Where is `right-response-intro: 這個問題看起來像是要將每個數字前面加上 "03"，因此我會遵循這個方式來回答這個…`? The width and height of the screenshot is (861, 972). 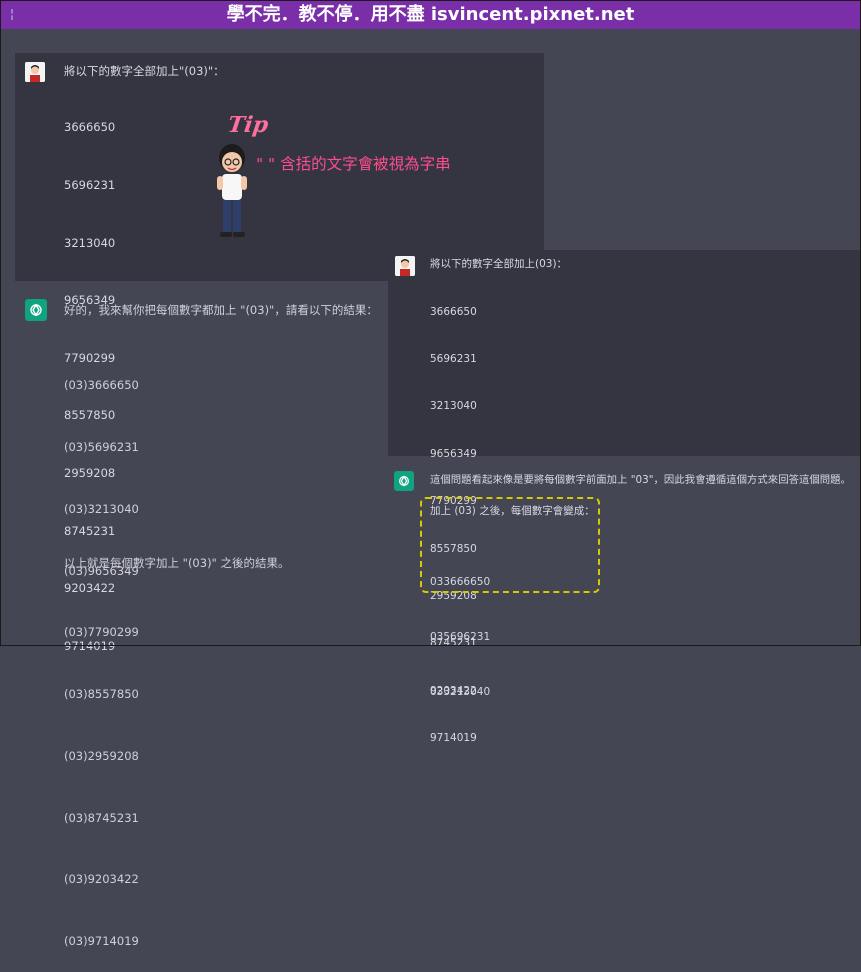 right-response-intro: 這個問題看起來像是要將每個數字前面加上 "03"，因此我會遵循這個方式來回答這個… is located at coordinates (640, 480).